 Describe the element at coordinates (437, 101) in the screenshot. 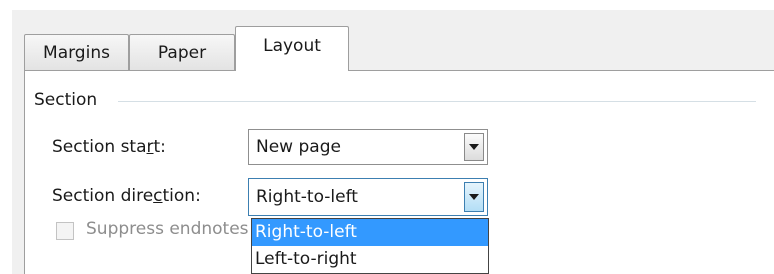

I see `section-group-divider` at that location.